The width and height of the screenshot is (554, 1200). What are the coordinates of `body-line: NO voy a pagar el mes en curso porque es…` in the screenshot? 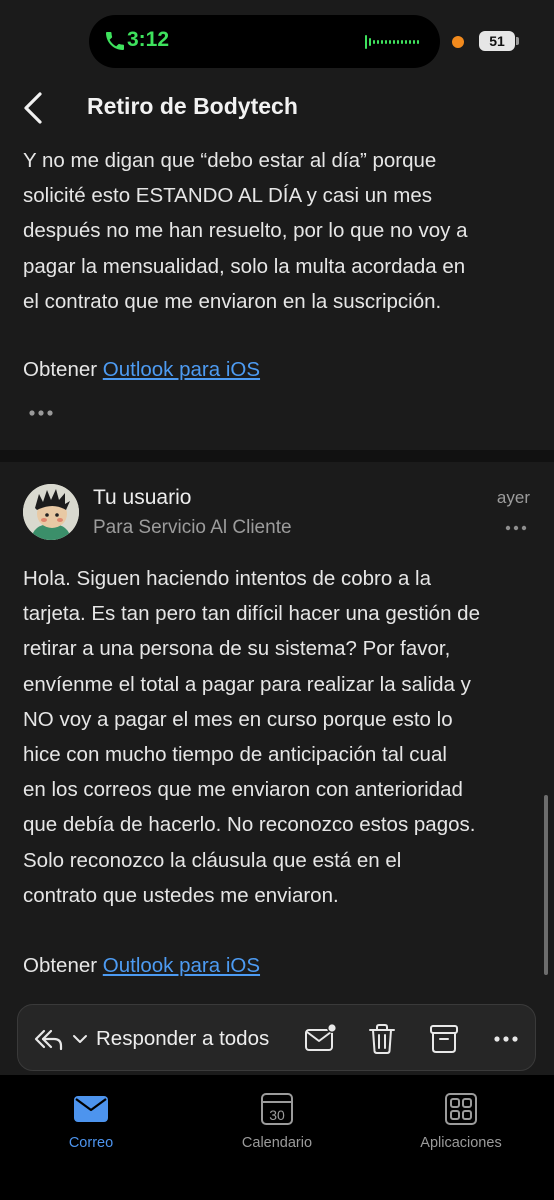 It's located at (238, 719).